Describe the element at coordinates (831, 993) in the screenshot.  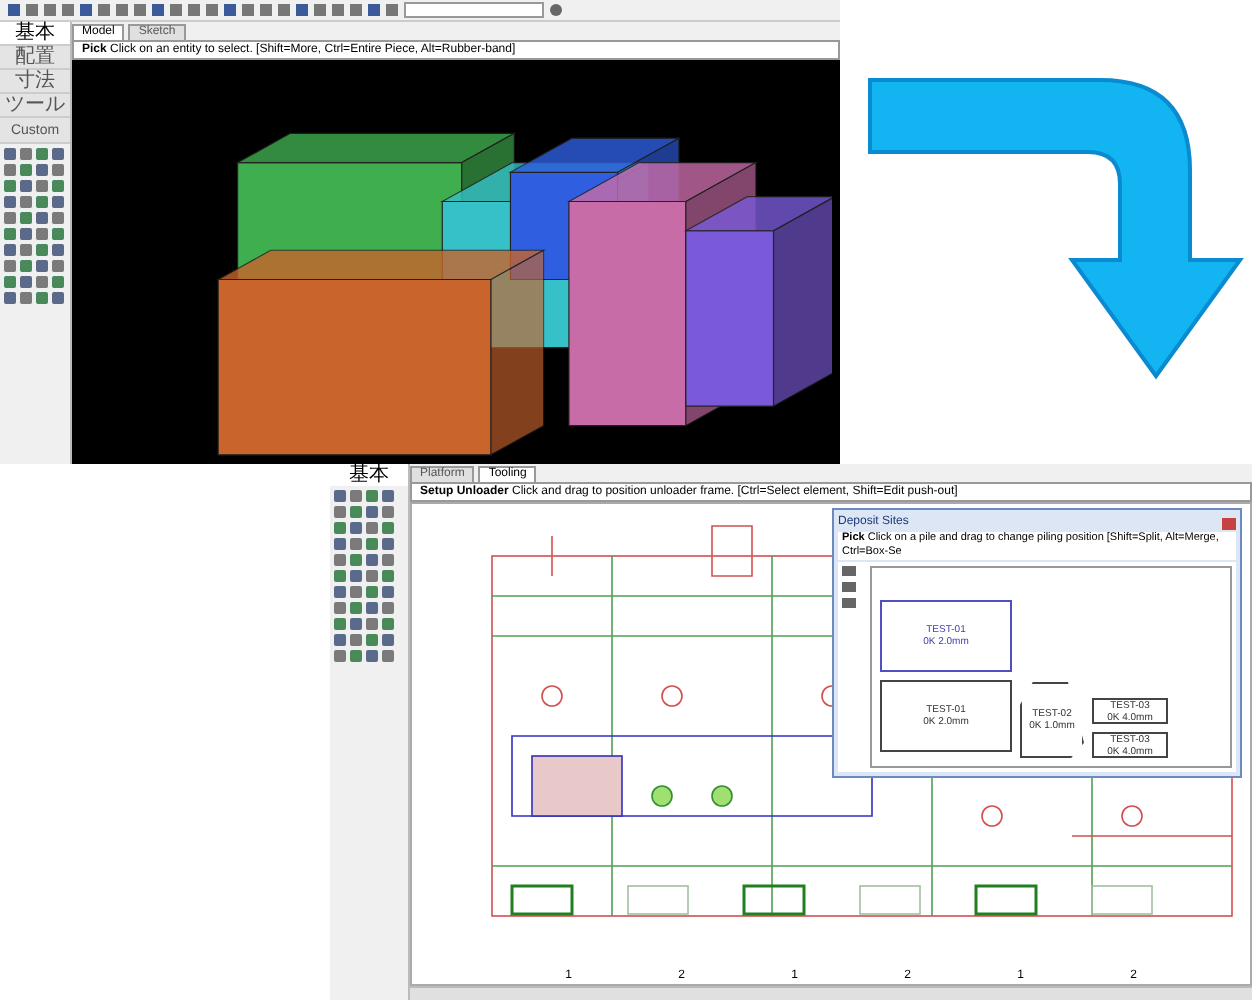
I see `horizontal-scrollbar` at that location.